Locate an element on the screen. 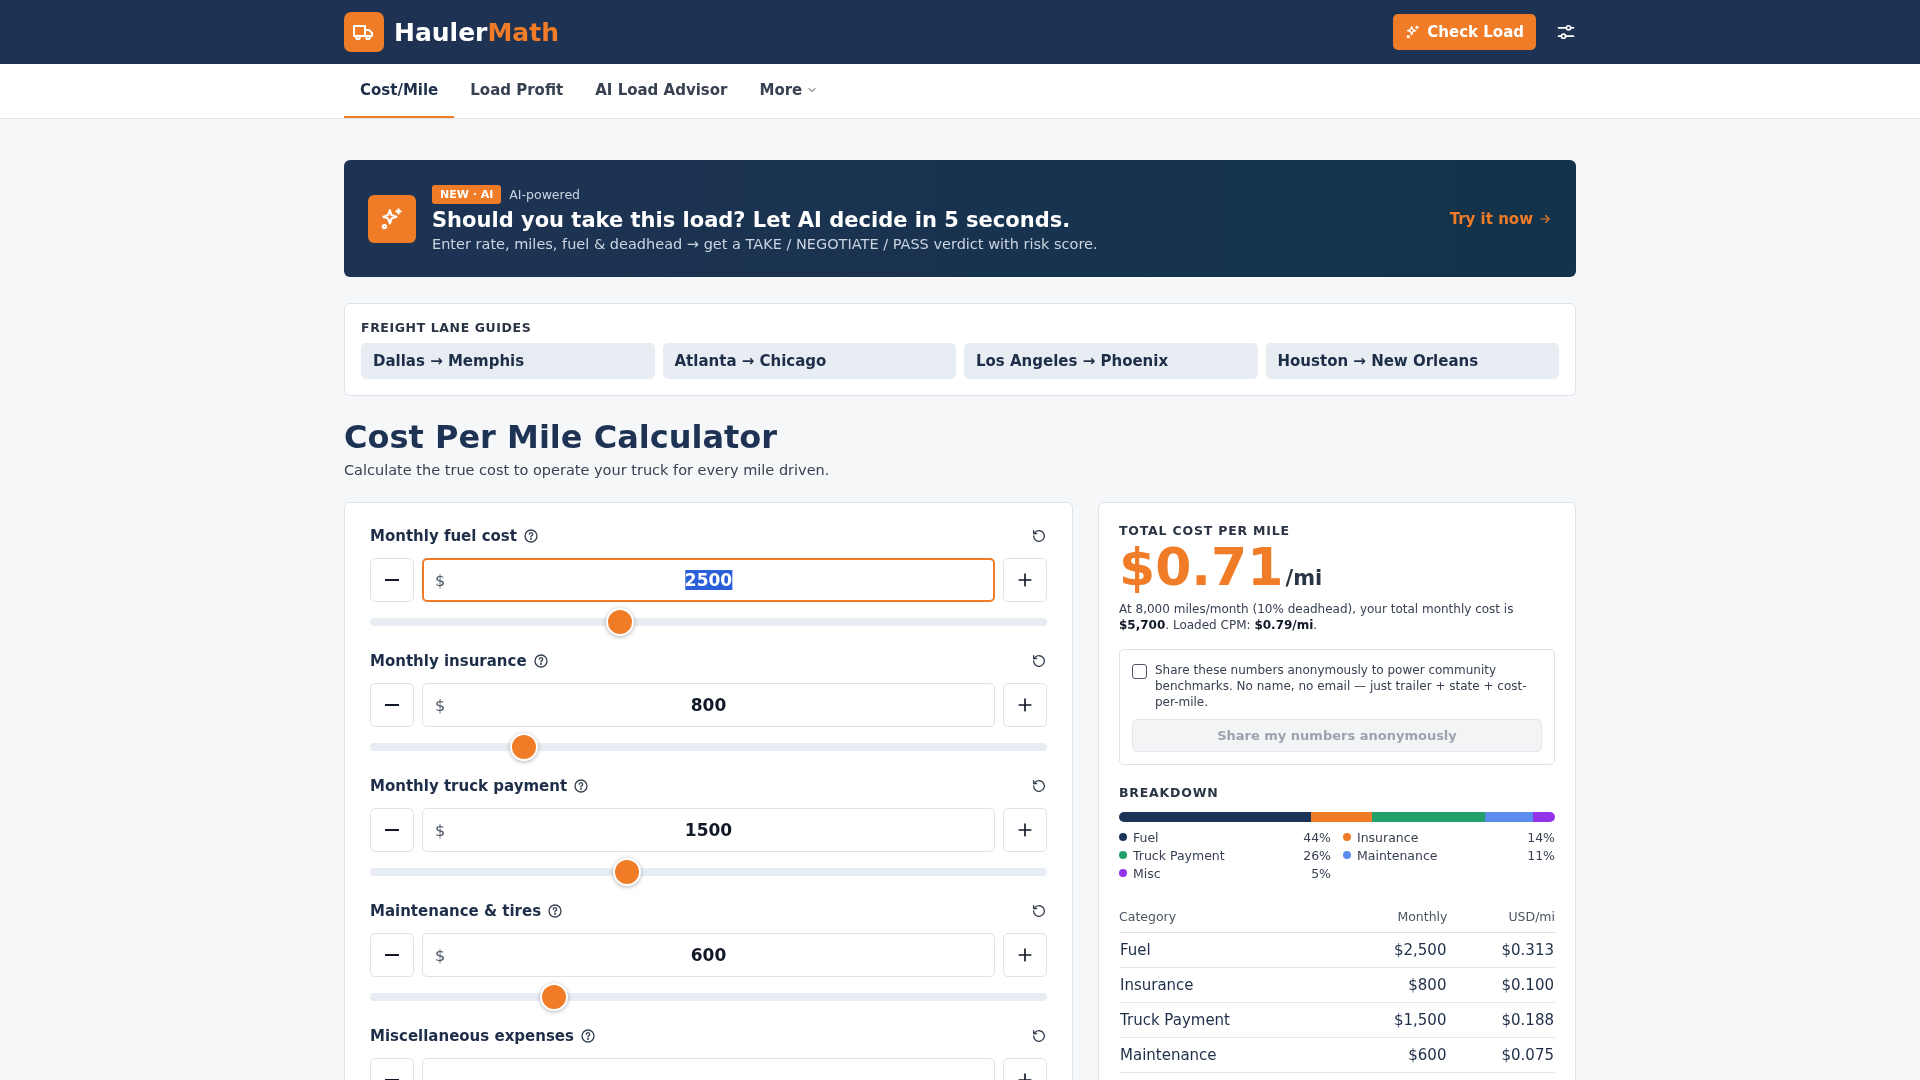 Image resolution: width=1920 pixels, height=1080 pixels. column-header: Category is located at coordinates (1229, 920).